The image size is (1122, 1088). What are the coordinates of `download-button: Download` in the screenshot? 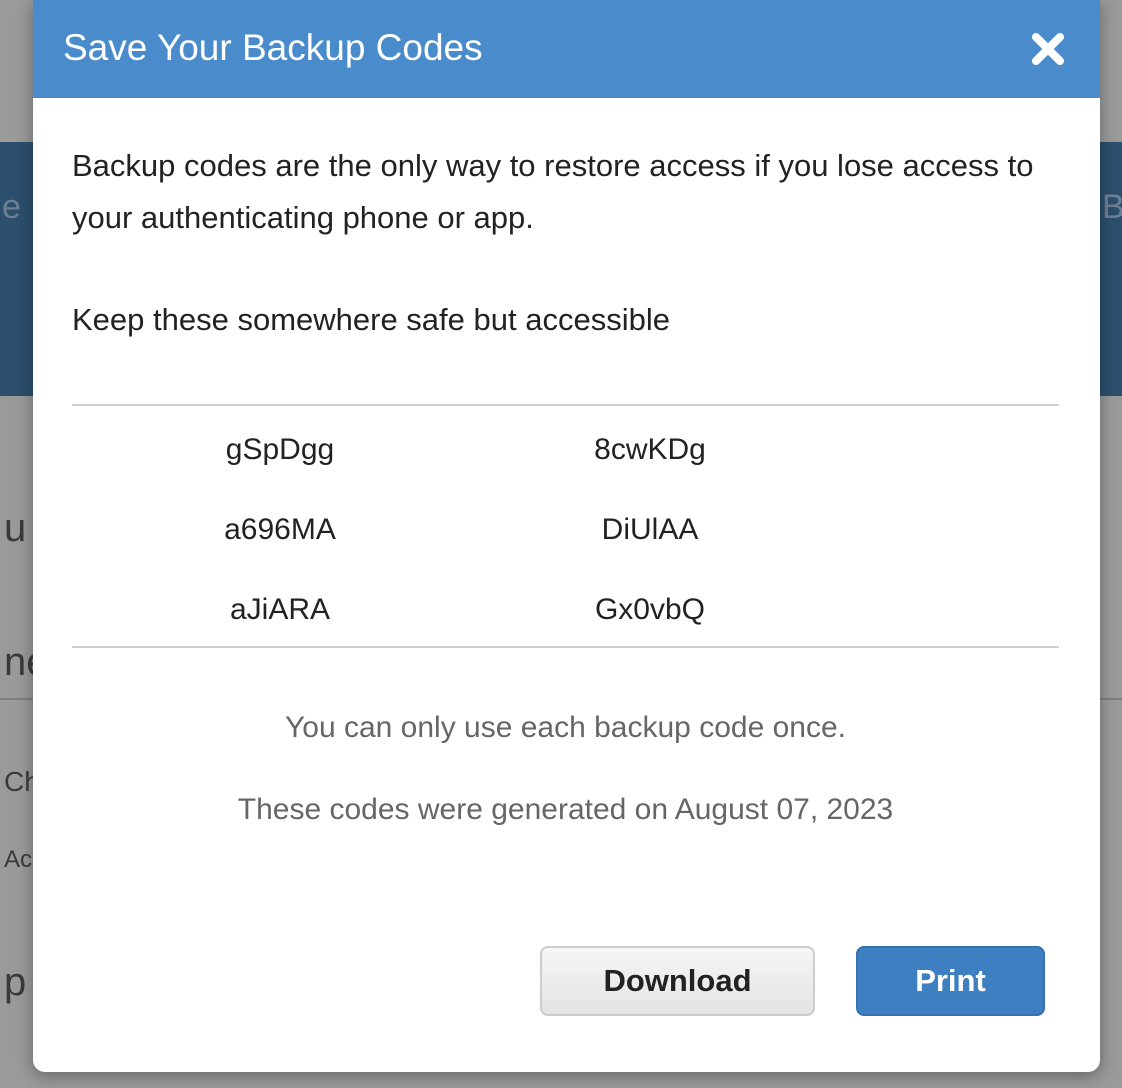 It's located at (677, 981).